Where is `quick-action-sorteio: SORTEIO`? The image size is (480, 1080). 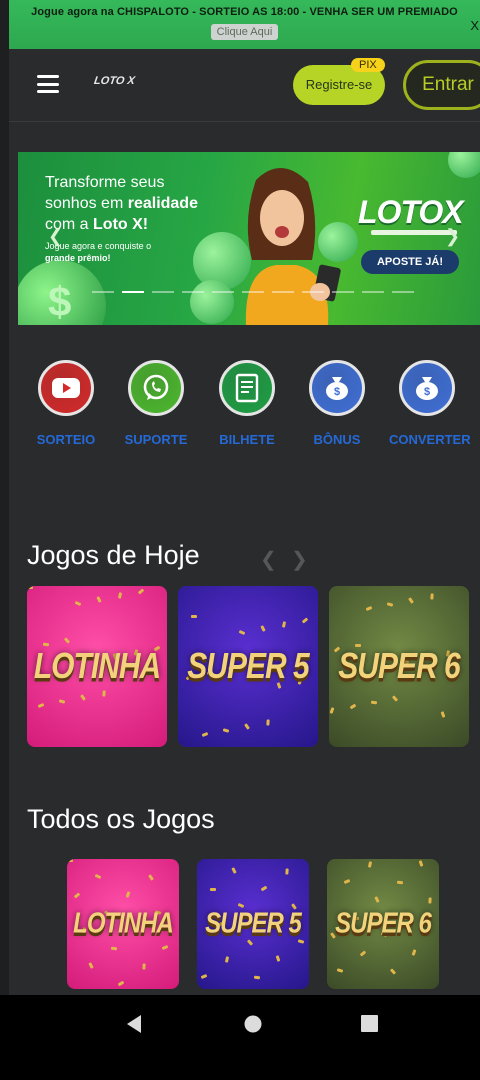 quick-action-sorteio: SORTEIO is located at coordinates (66, 403).